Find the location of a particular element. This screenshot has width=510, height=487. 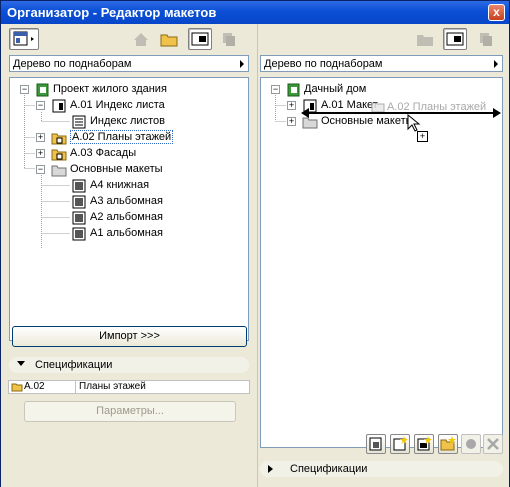

tree-node: + A.02 Планы этажей is located at coordinates (125, 138).